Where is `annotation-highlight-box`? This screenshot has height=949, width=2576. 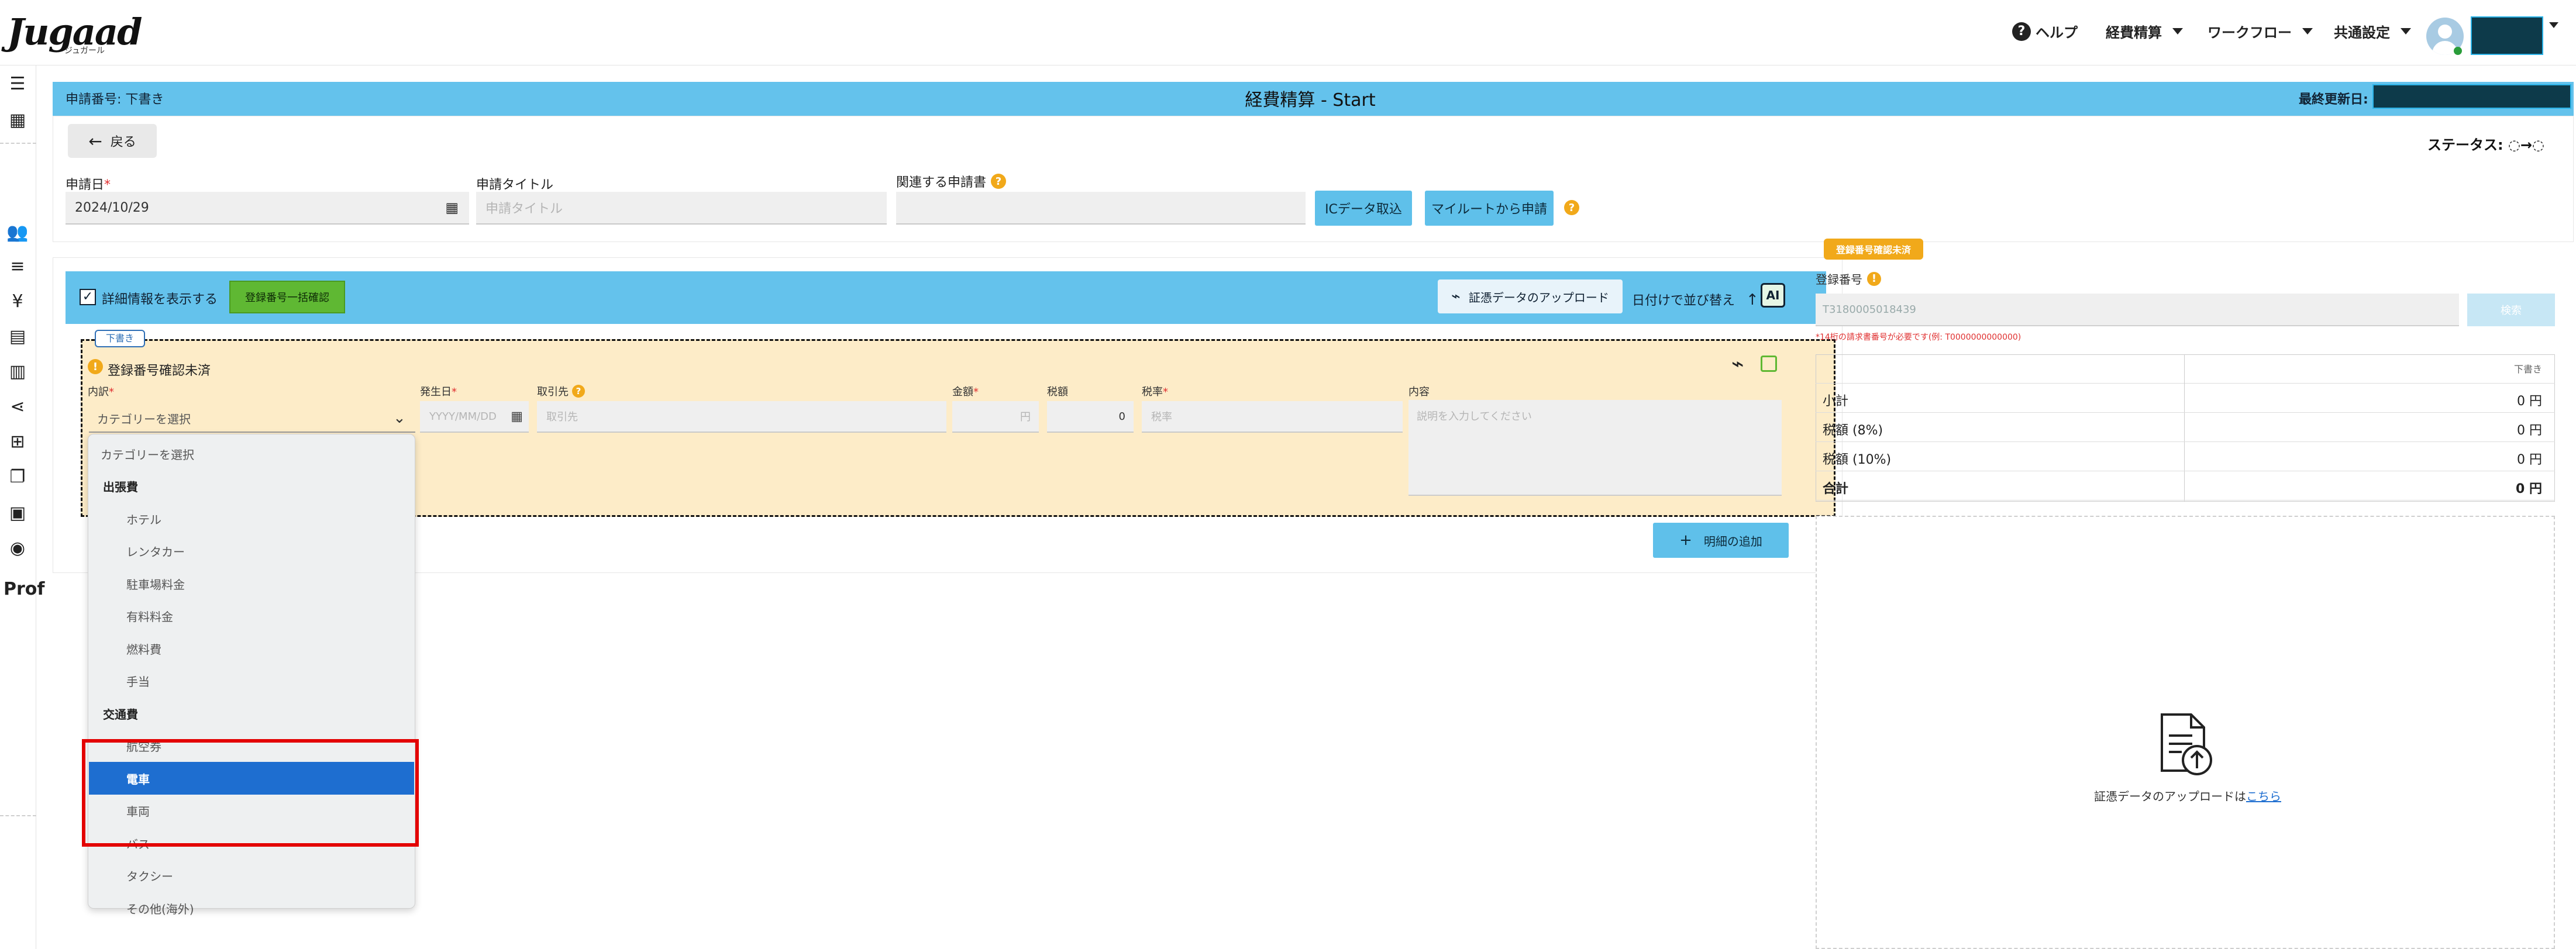 annotation-highlight-box is located at coordinates (250, 793).